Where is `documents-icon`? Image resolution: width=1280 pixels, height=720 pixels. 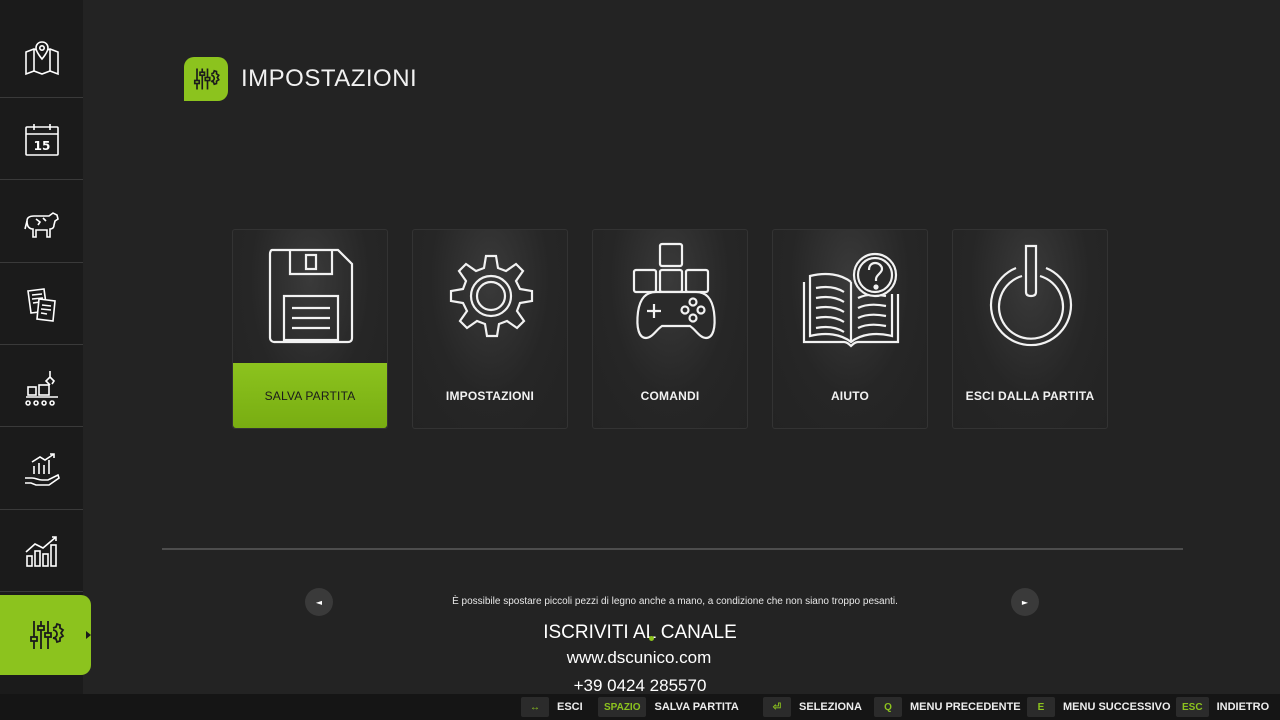
documents-icon is located at coordinates (41, 304).